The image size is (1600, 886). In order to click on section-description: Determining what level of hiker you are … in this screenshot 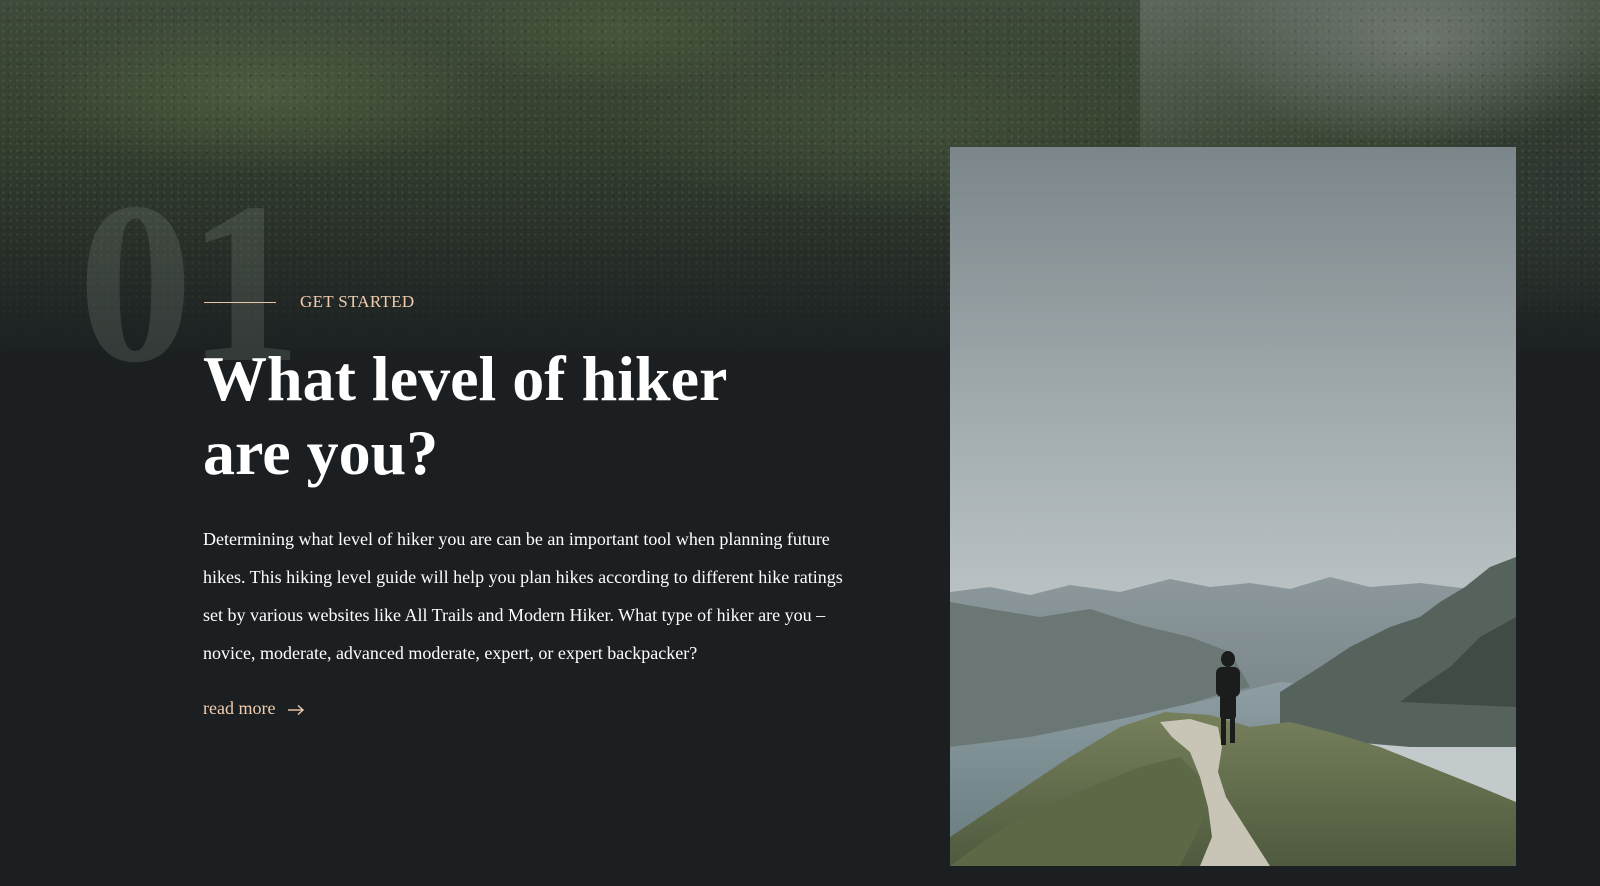, I will do `click(523, 596)`.